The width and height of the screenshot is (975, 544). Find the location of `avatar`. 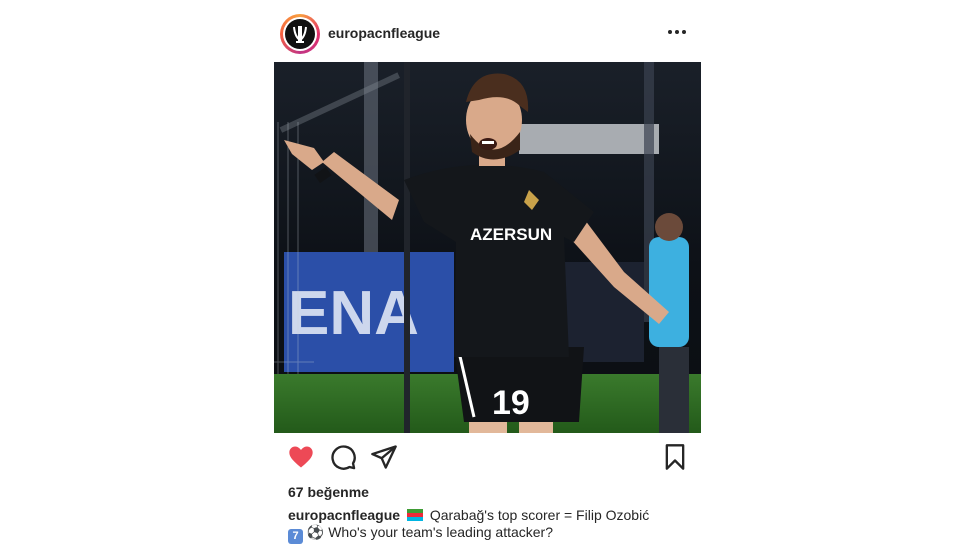

avatar is located at coordinates (300, 34).